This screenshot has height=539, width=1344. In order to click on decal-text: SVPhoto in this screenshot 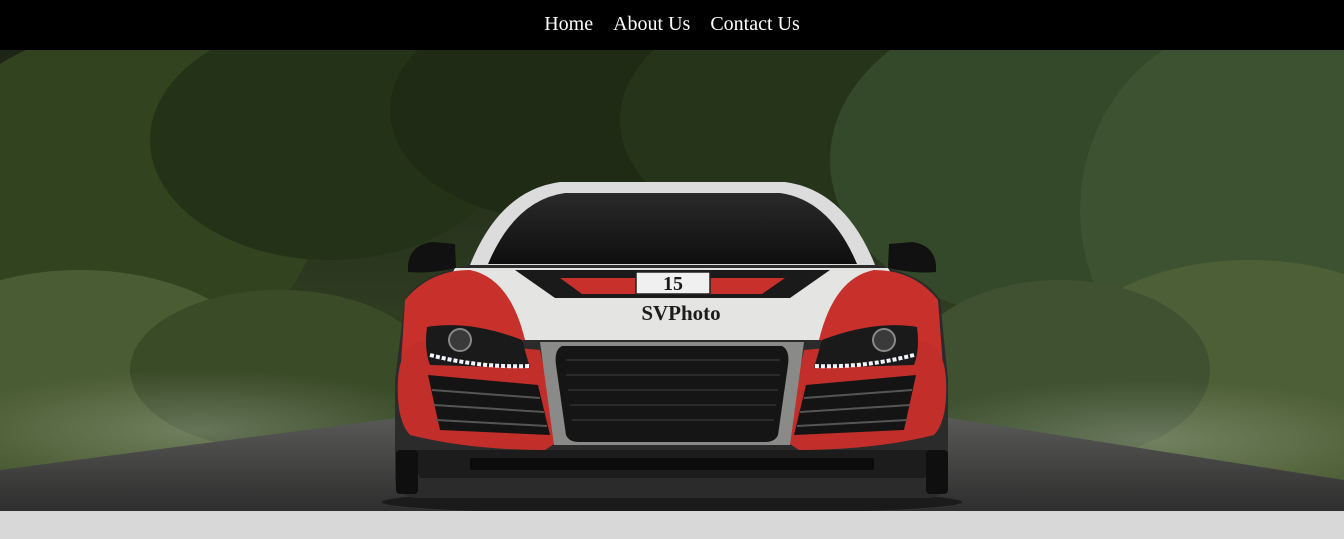, I will do `click(680, 313)`.